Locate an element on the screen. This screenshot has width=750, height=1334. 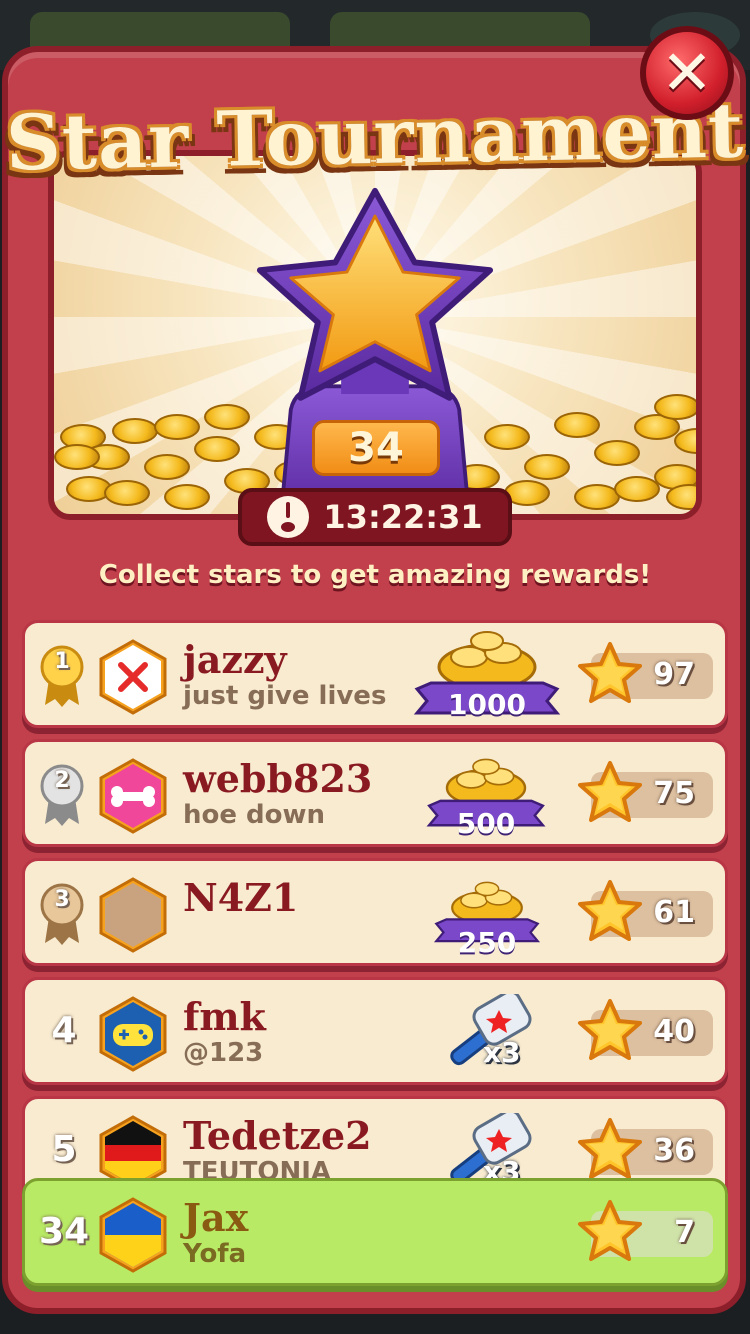
reward-amount: x3 is located at coordinates (502, 1052).